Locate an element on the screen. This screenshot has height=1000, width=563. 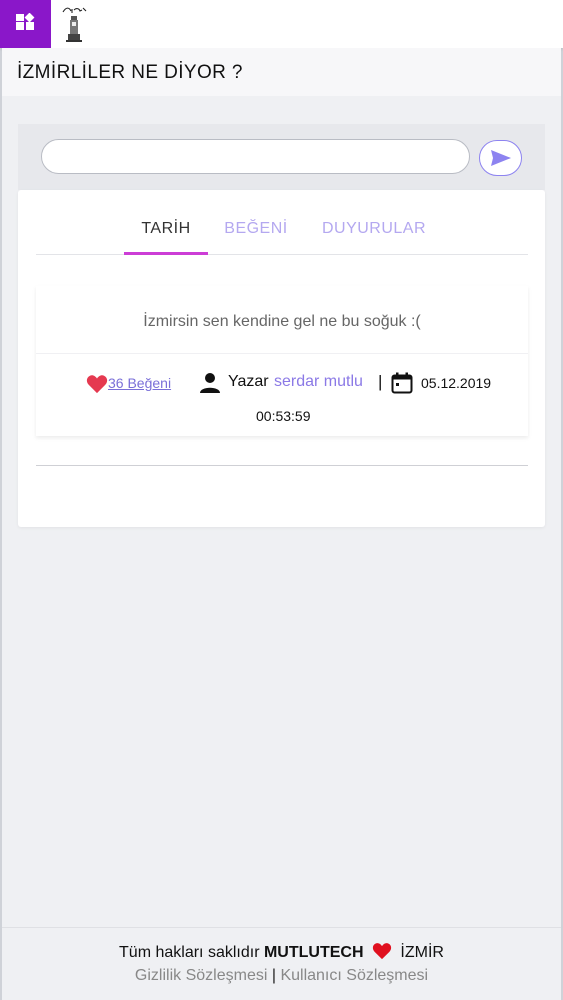
post-divider is located at coordinates (282, 353).